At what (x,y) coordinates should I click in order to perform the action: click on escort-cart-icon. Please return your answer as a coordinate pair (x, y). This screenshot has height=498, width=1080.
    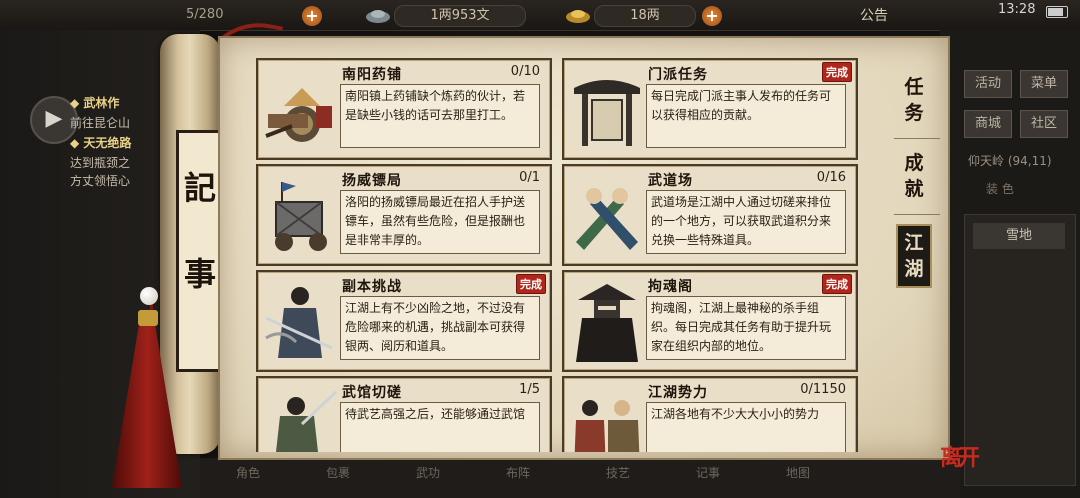
    Looking at the image, I should click on (301, 216).